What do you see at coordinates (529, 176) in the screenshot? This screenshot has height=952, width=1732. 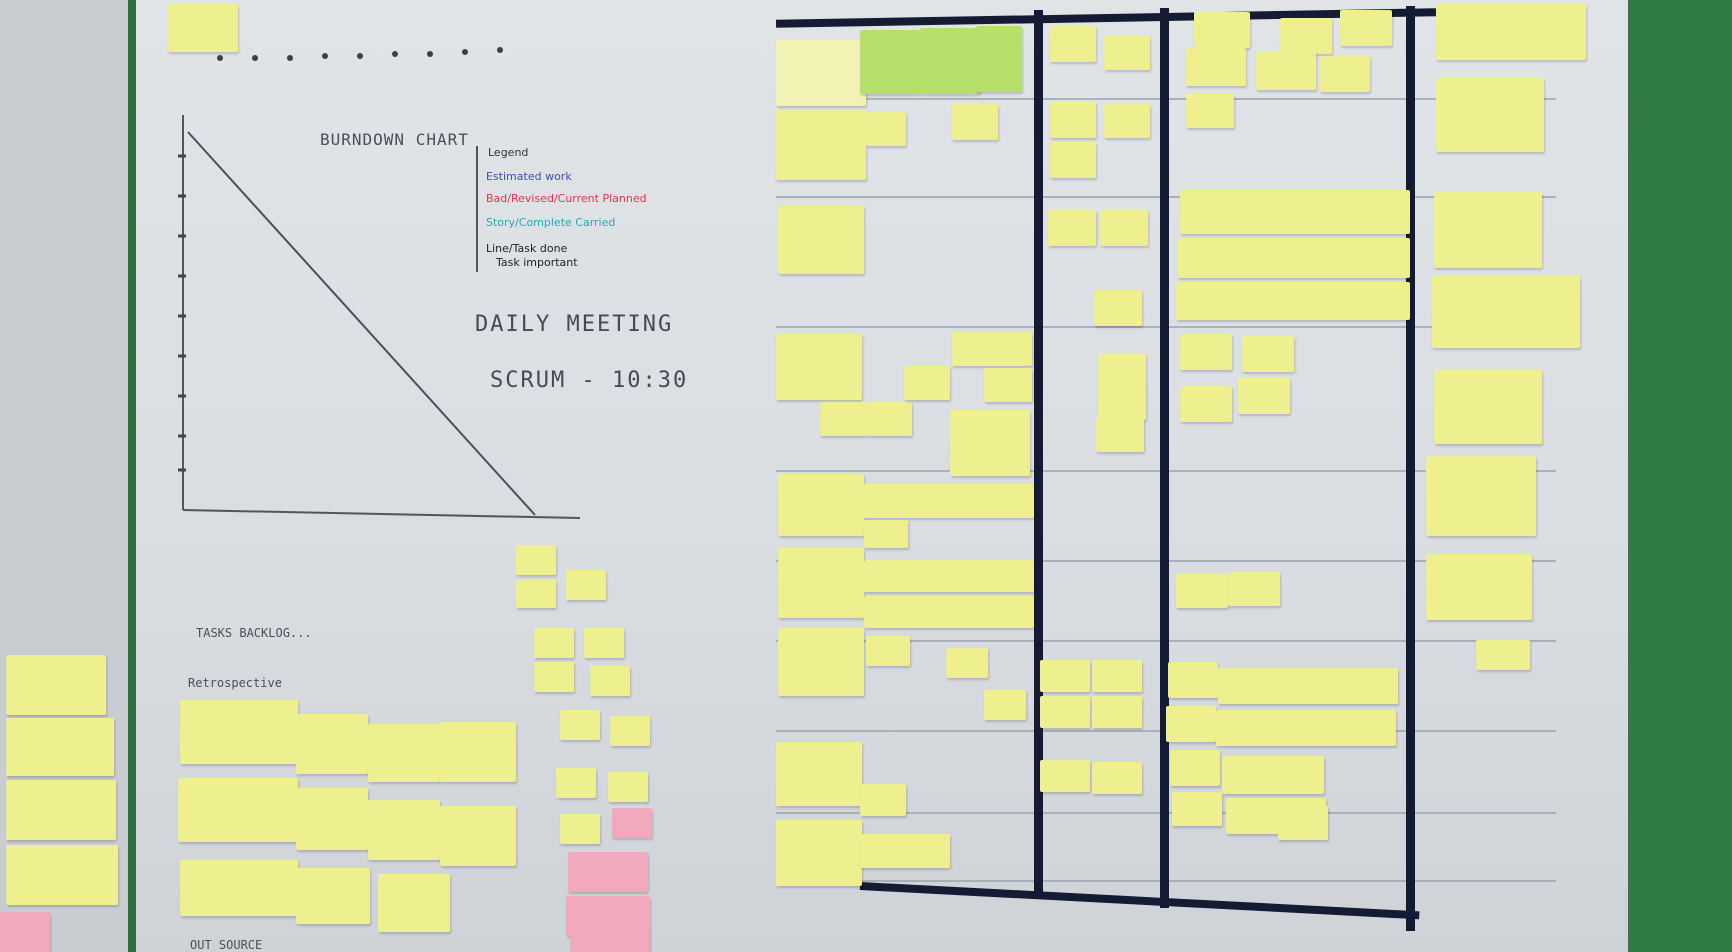 I see `legend-item: Estimated work` at bounding box center [529, 176].